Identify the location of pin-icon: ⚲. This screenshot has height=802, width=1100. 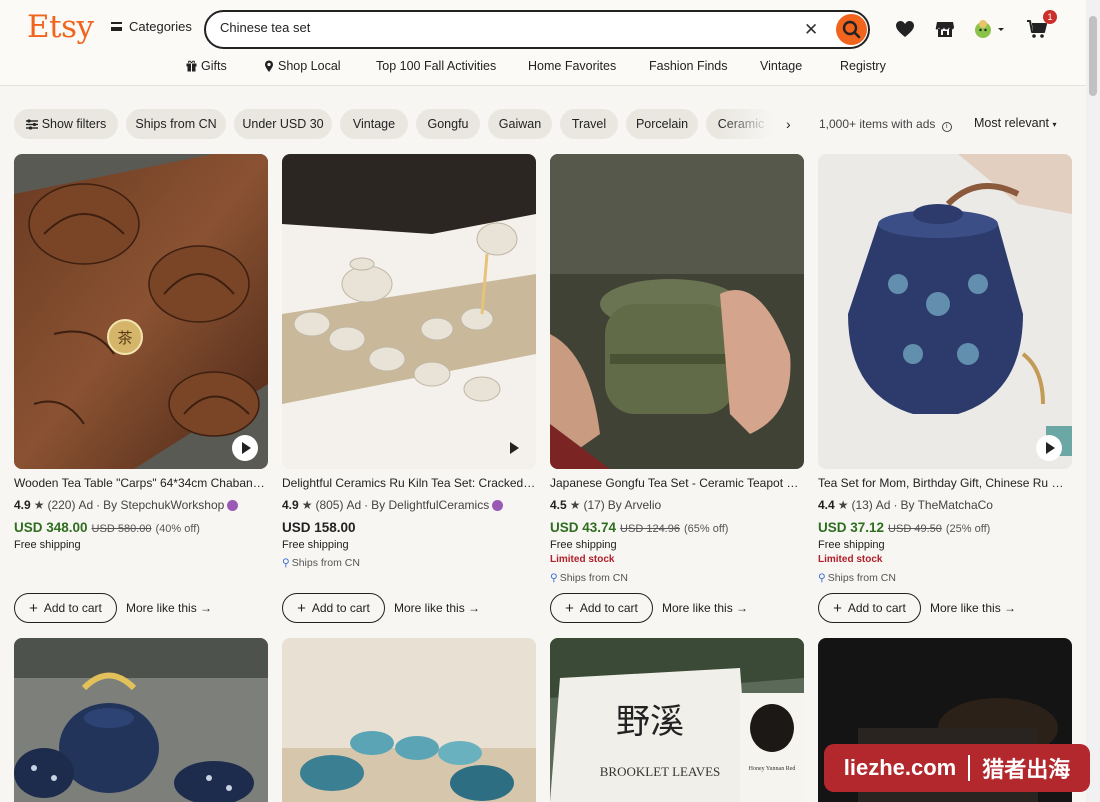
(554, 578).